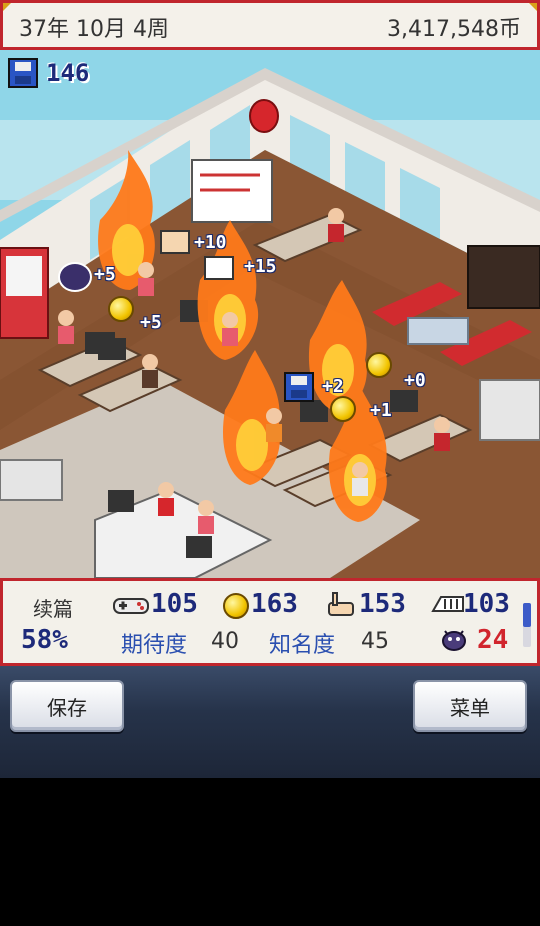 This screenshot has height=926, width=540. What do you see at coordinates (105, 274) in the screenshot?
I see `float-bug-plus: +5` at bounding box center [105, 274].